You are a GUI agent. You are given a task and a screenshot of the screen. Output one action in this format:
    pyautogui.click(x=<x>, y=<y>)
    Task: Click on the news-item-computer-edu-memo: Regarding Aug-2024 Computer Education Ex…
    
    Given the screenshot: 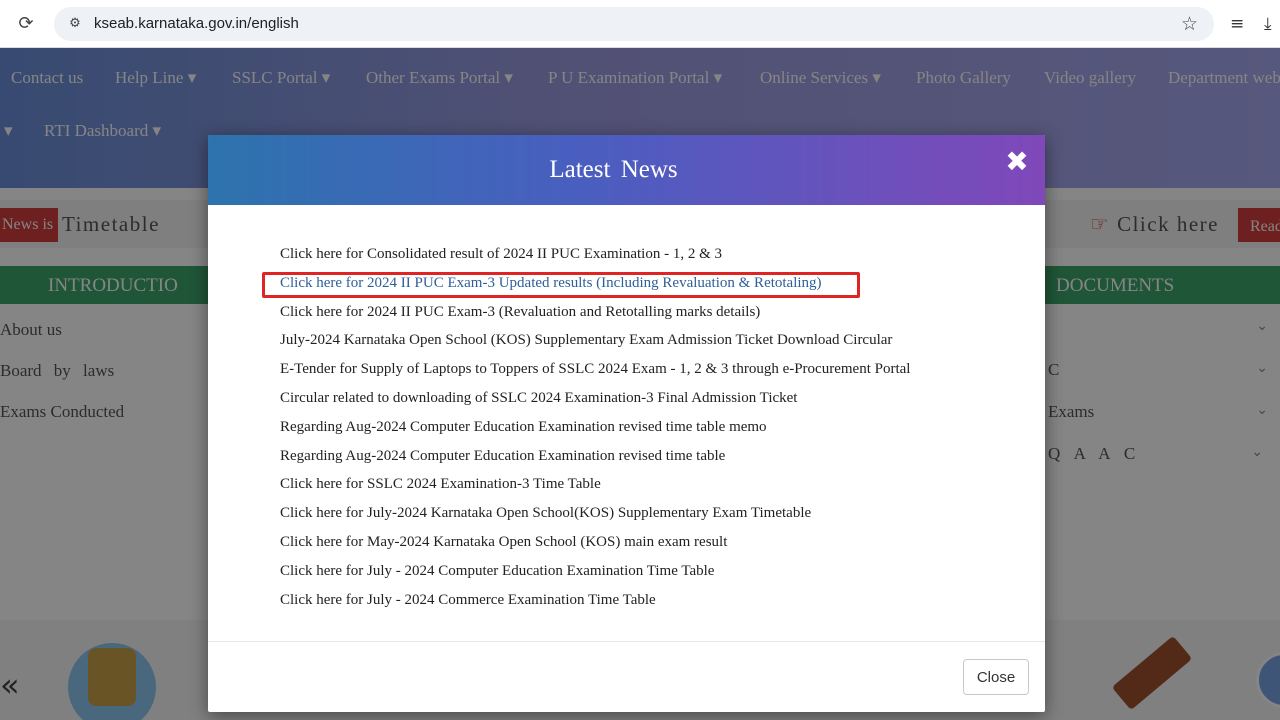 What is the action you would take?
    pyautogui.click(x=645, y=430)
    